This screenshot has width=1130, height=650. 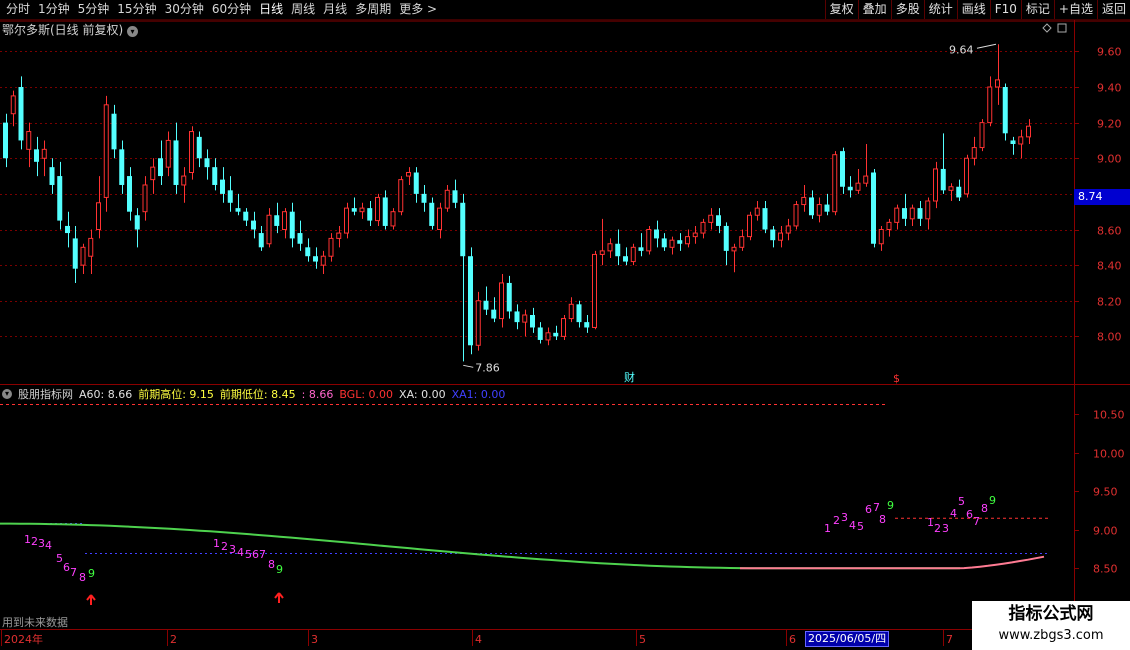 I want to click on a60-value: A60: 8.66, so click(x=106, y=394).